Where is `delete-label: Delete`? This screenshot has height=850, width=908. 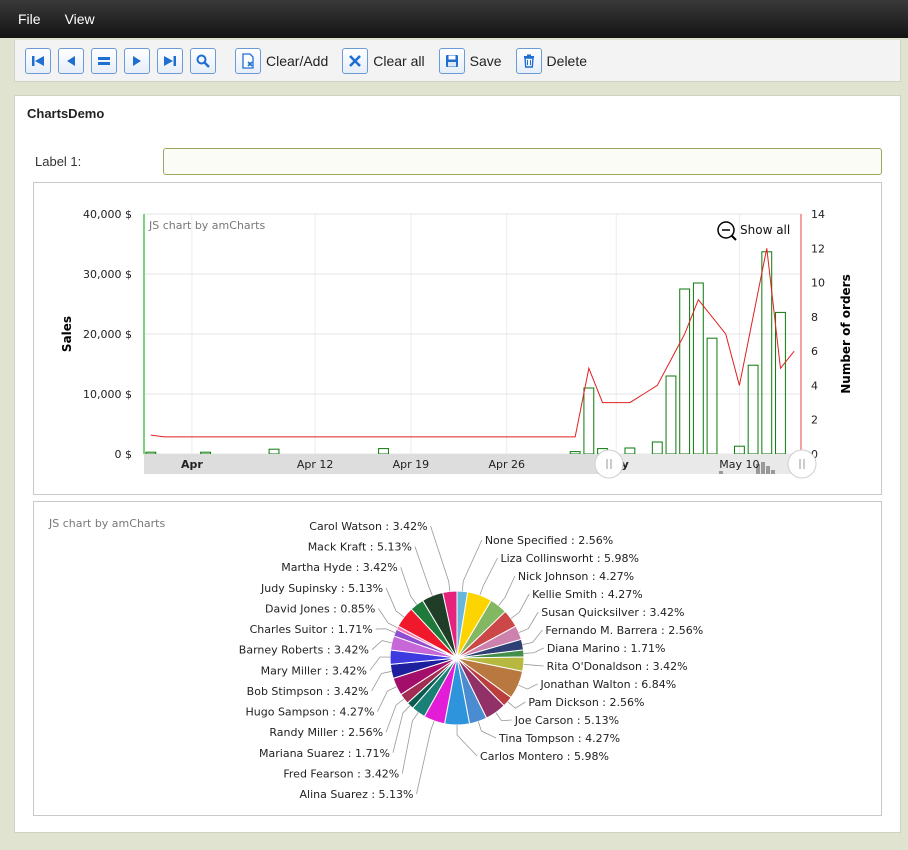
delete-label: Delete is located at coordinates (567, 61).